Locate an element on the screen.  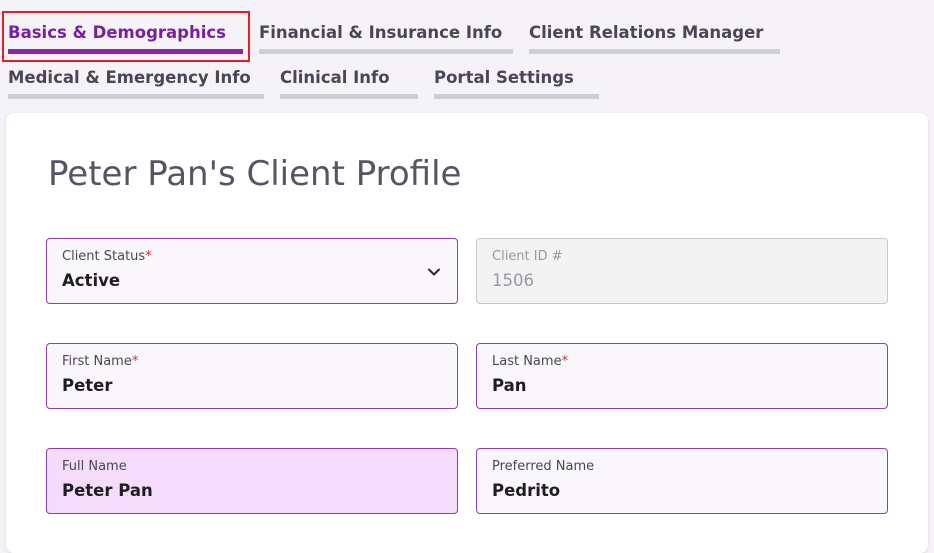
preferred-name-label: Preferred Name is located at coordinates (543, 466).